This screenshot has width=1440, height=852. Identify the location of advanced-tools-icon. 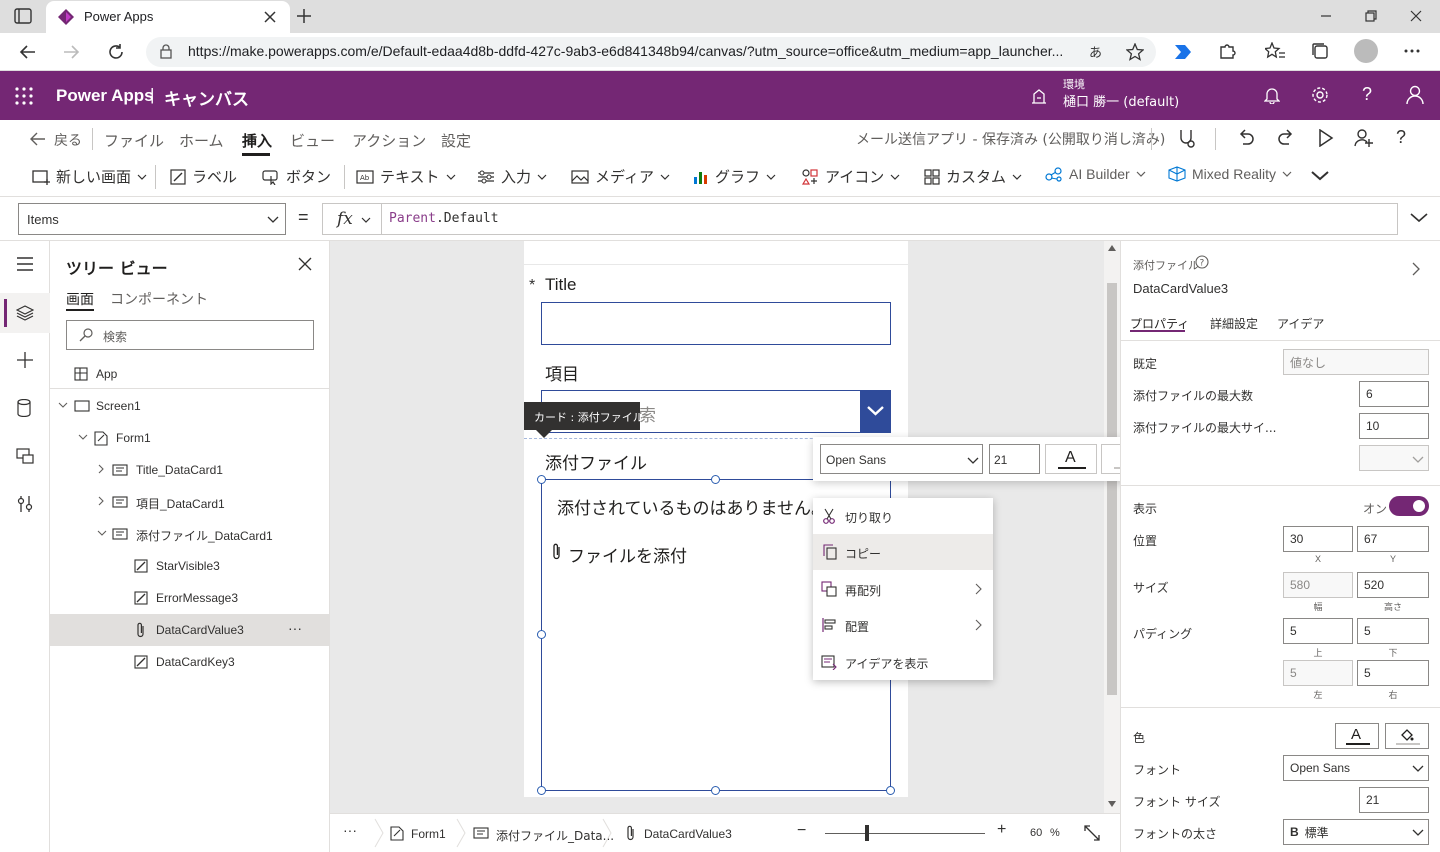
(25, 504).